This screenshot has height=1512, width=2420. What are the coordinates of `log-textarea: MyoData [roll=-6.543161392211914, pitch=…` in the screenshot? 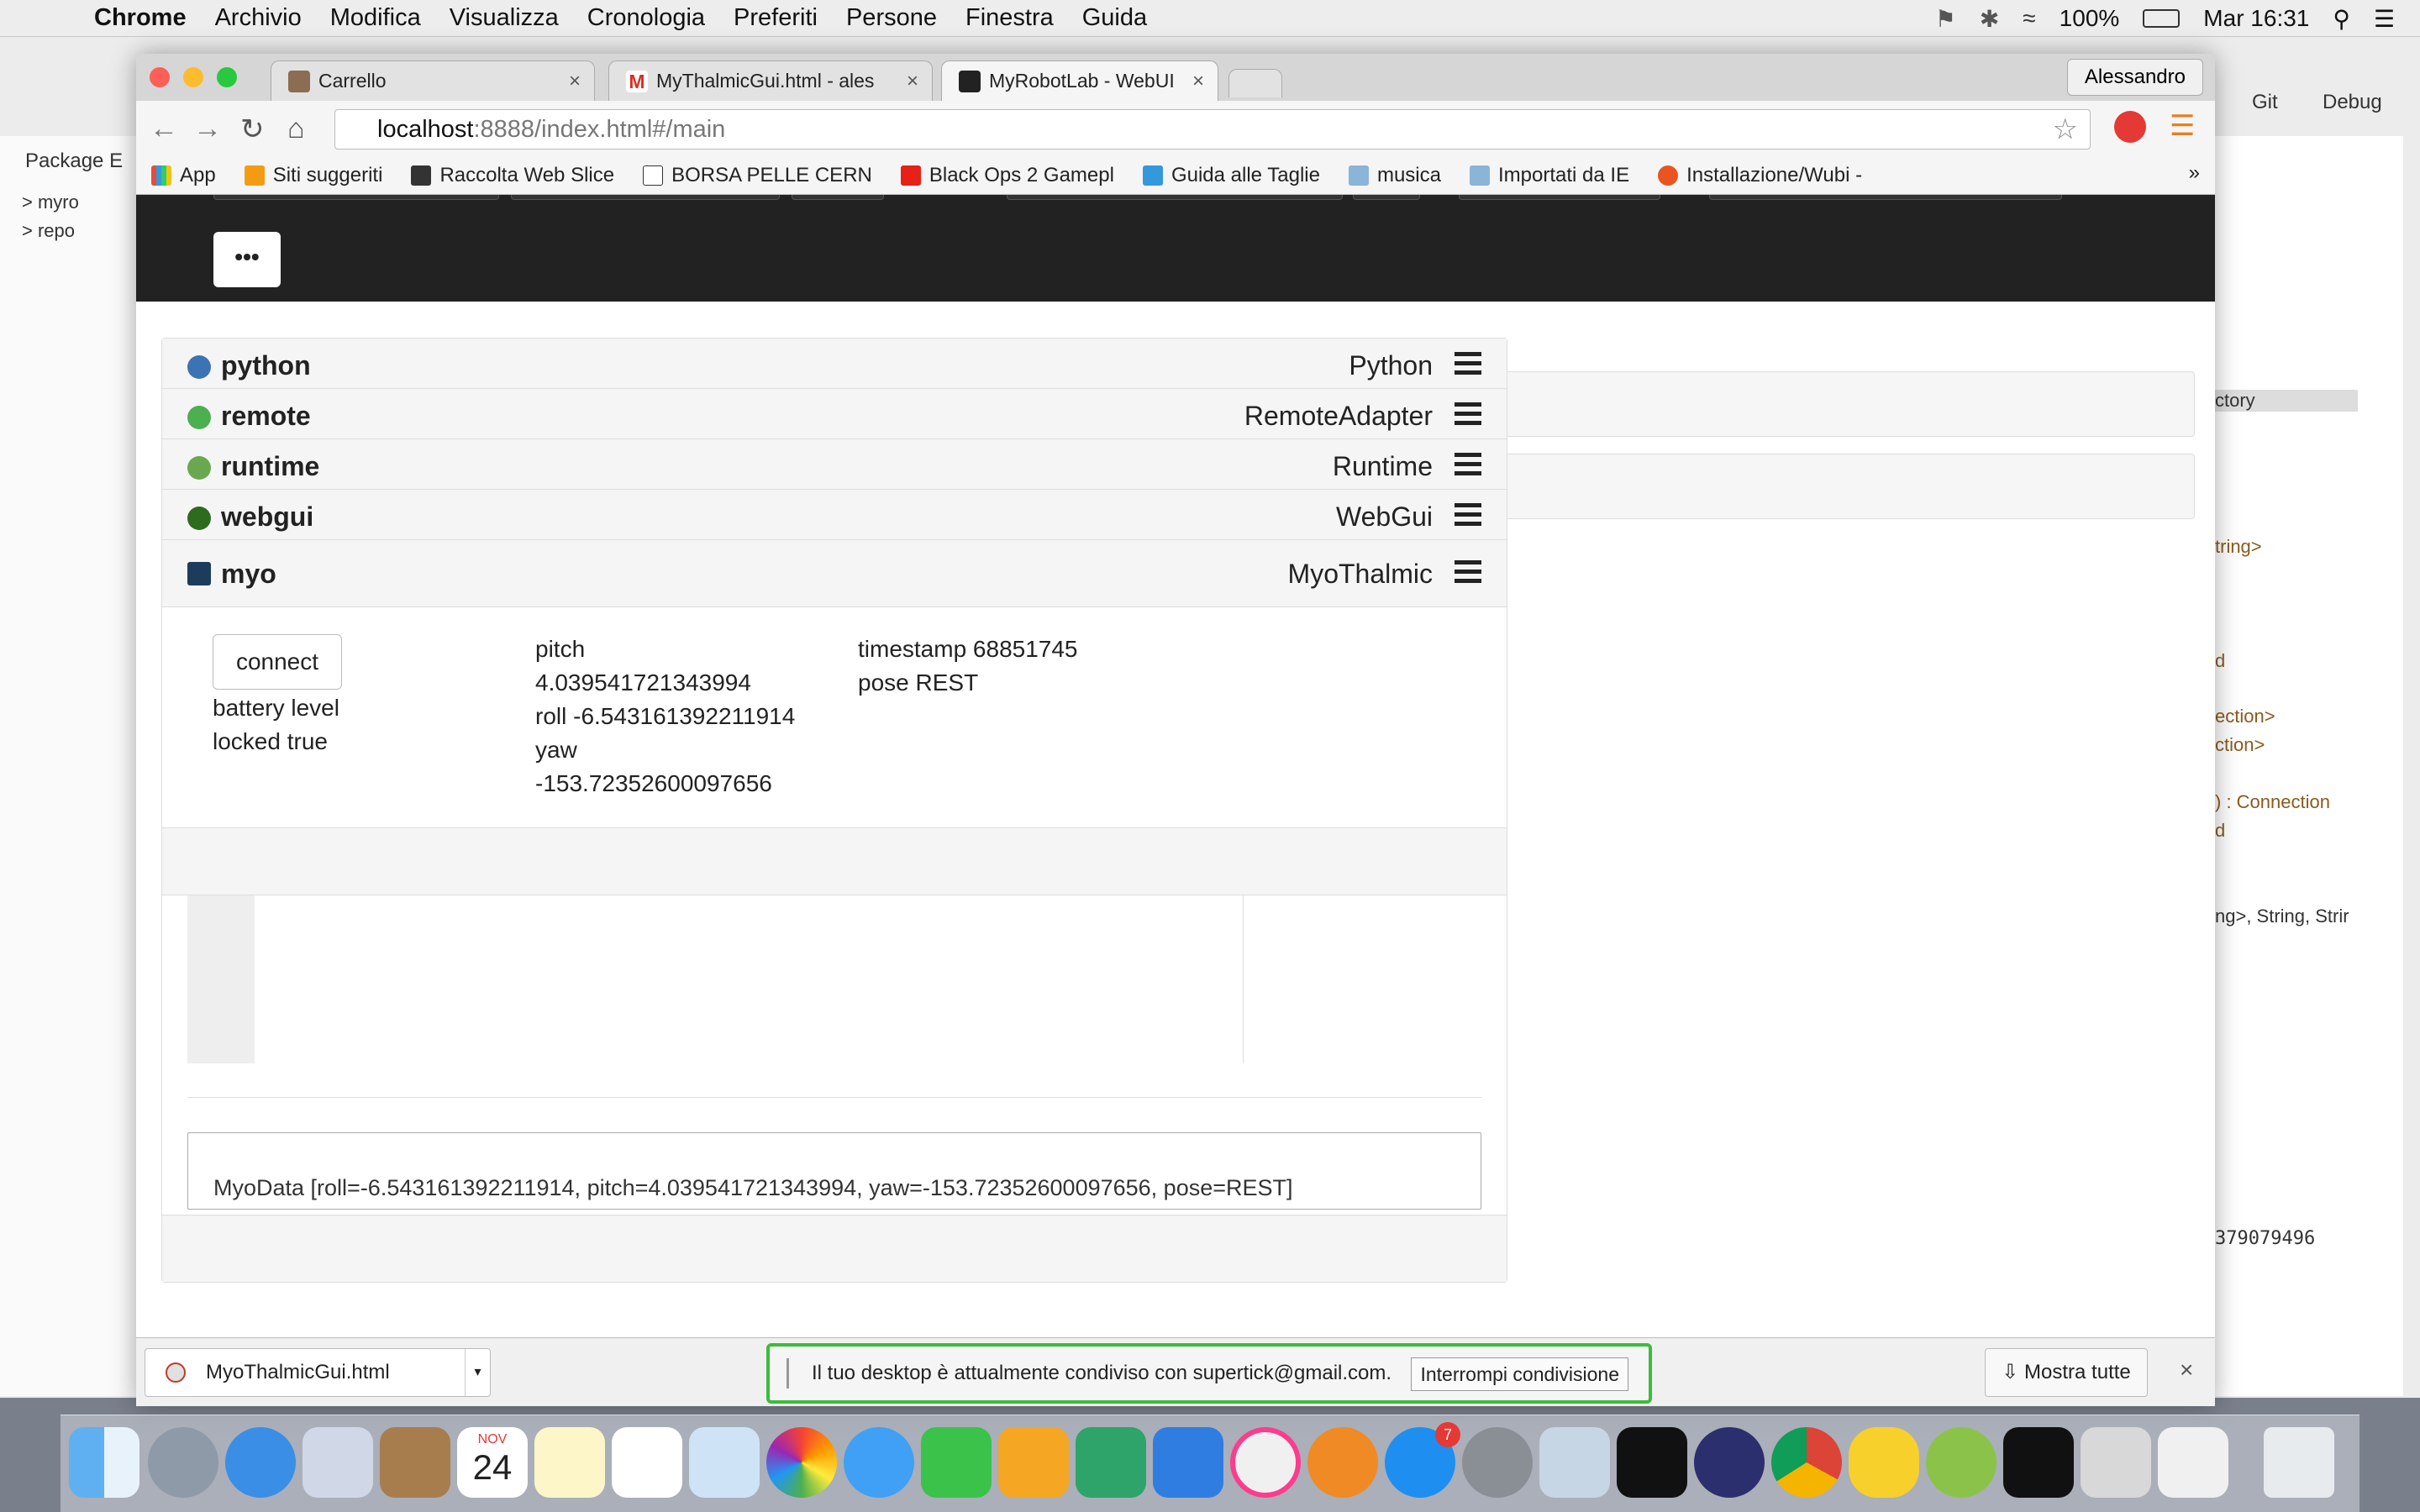 It's located at (834, 1171).